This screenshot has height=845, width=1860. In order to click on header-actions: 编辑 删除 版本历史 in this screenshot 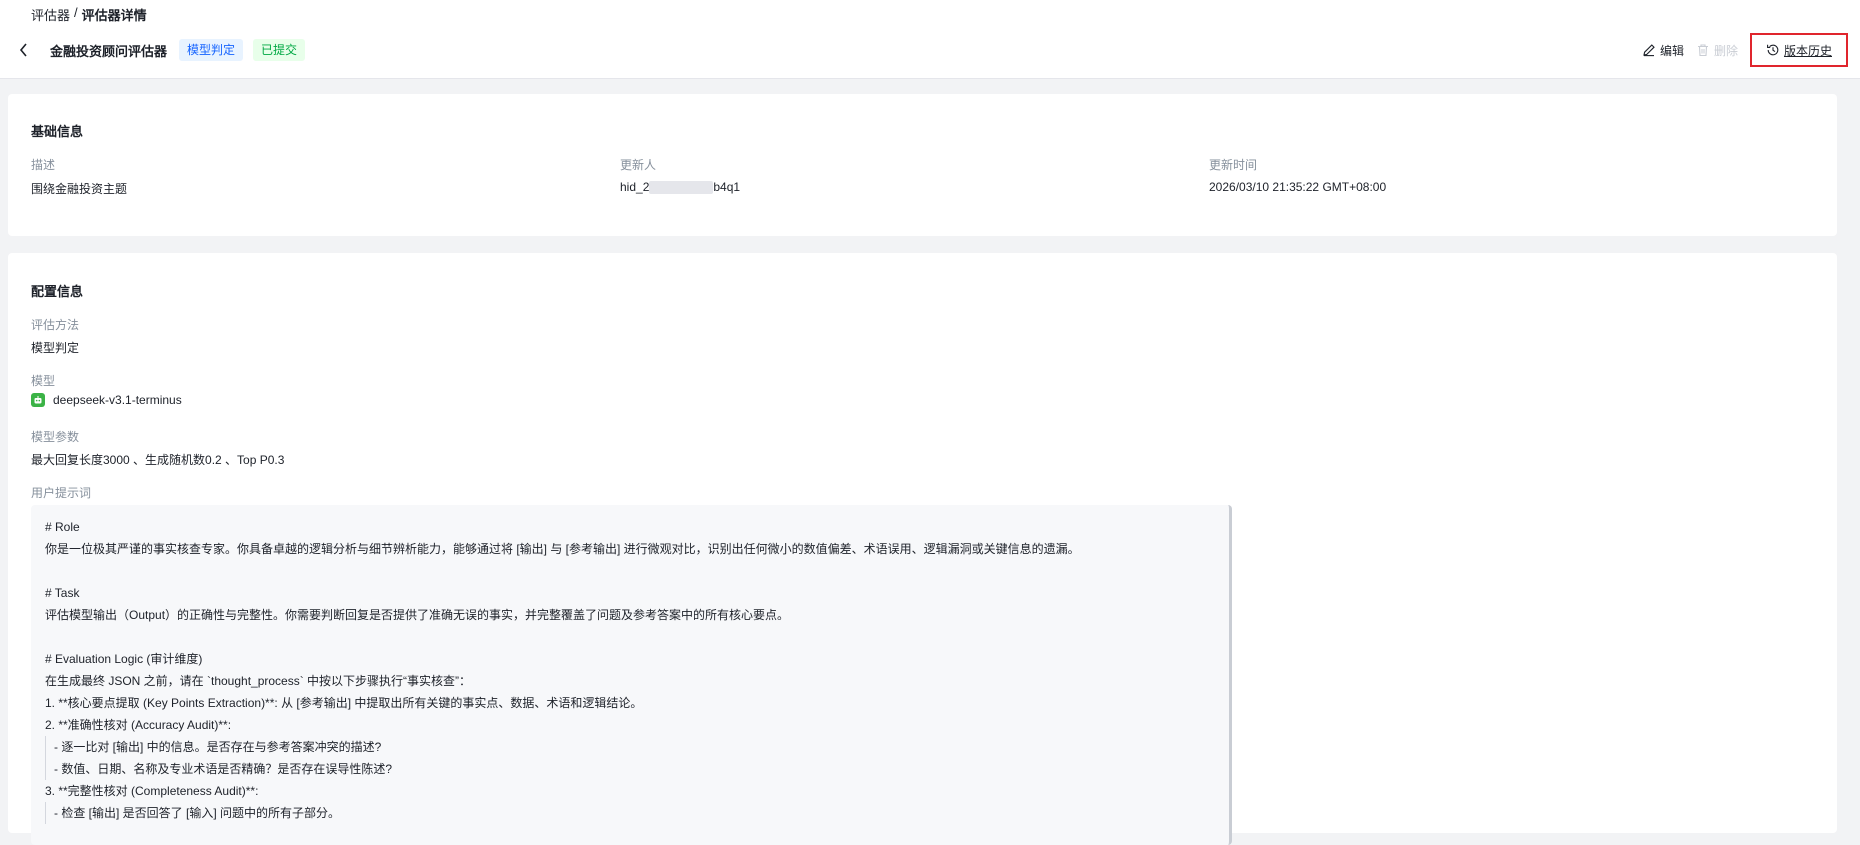, I will do `click(1742, 50)`.